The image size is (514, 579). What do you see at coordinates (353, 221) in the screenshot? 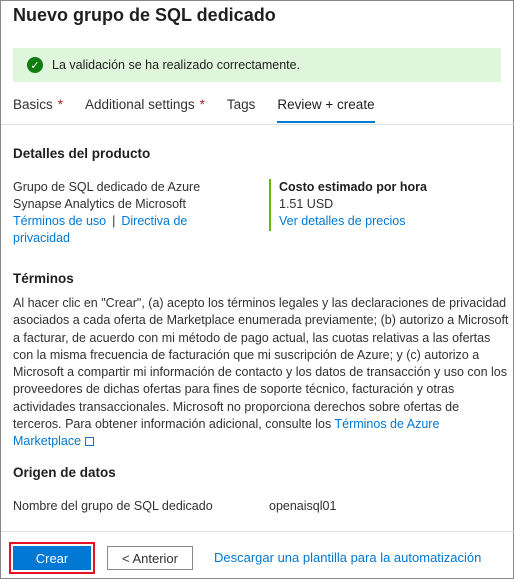
I see `pricing-details-link: Ver detalles de precios` at bounding box center [353, 221].